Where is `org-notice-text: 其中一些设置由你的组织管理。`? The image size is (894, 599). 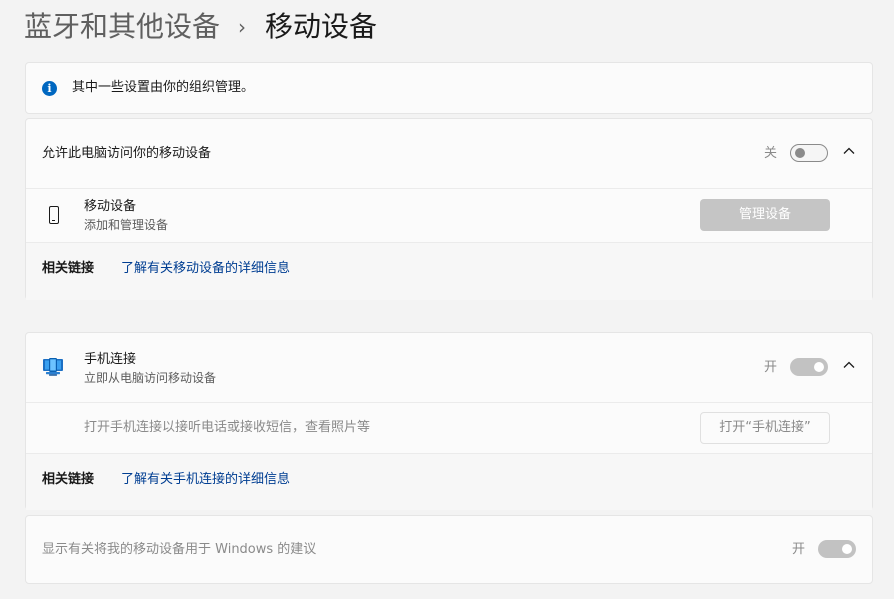
org-notice-text: 其中一些设置由你的组织管理。 is located at coordinates (163, 87).